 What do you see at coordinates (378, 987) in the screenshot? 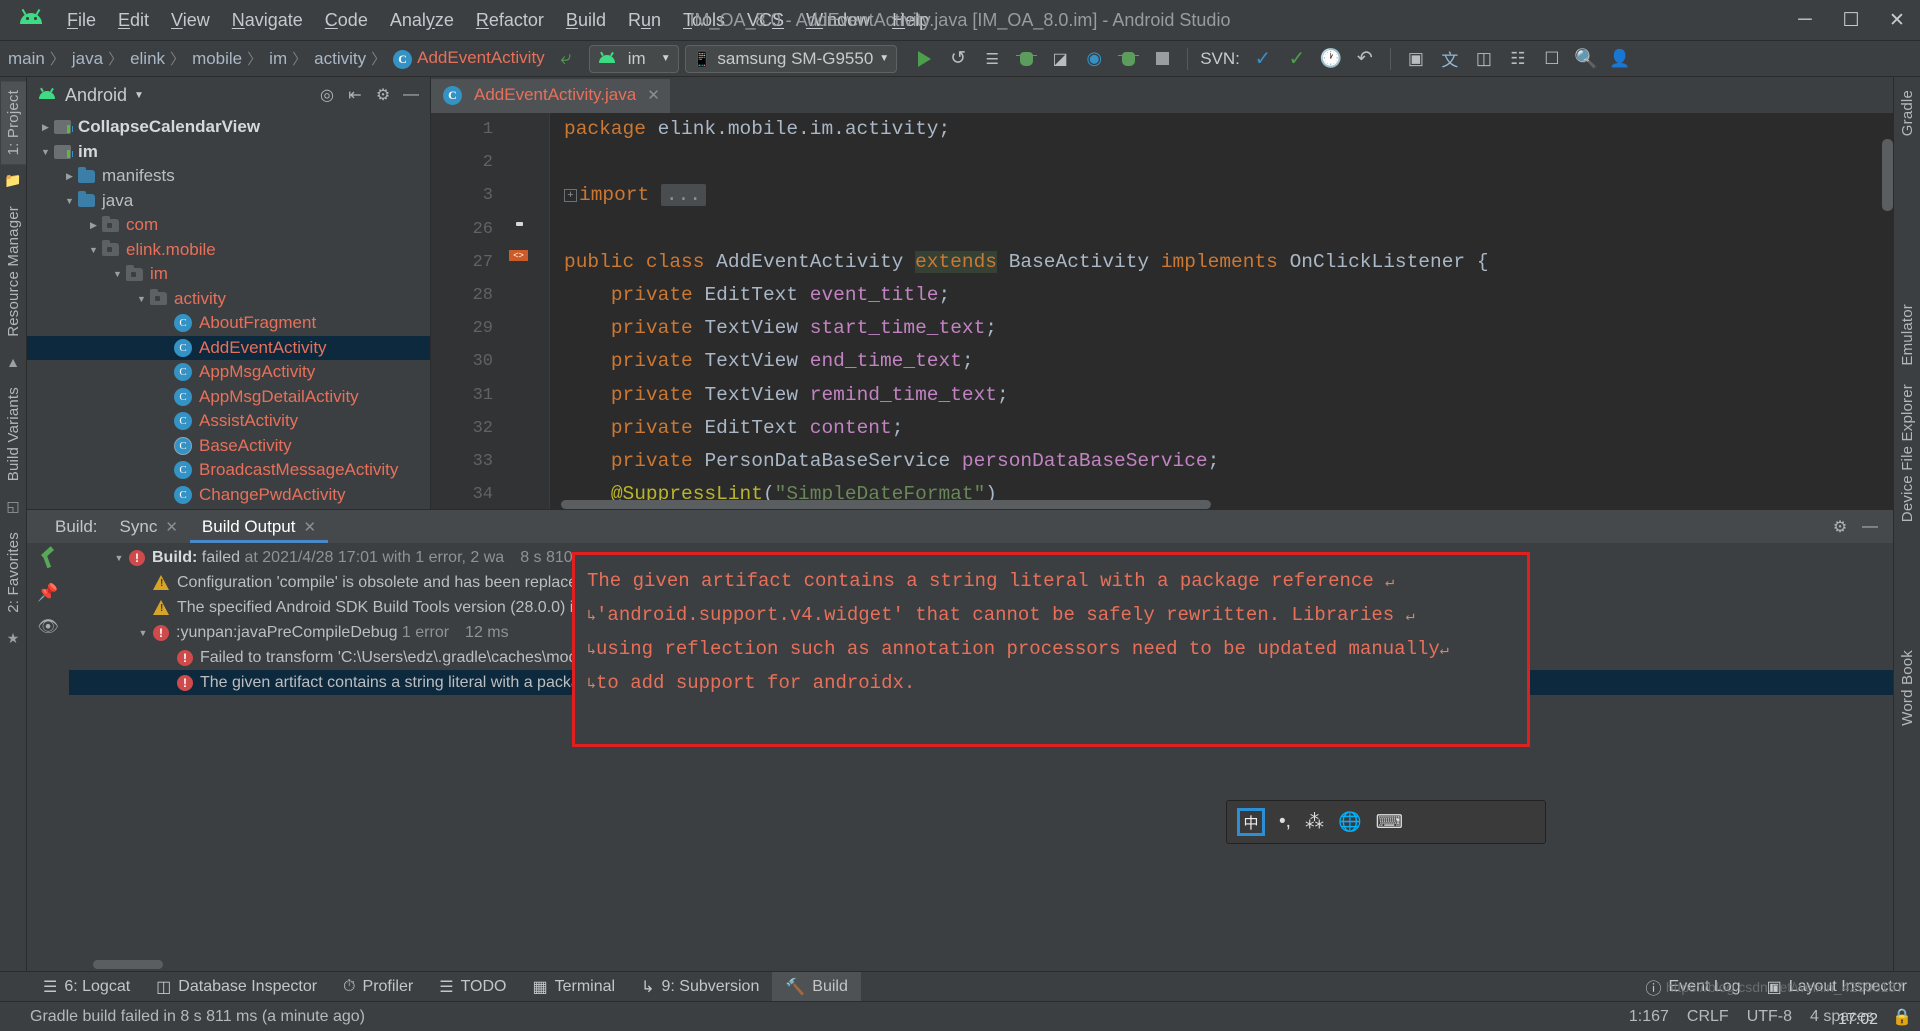
I see `tool-profiler: ⏱ Profiler` at bounding box center [378, 987].